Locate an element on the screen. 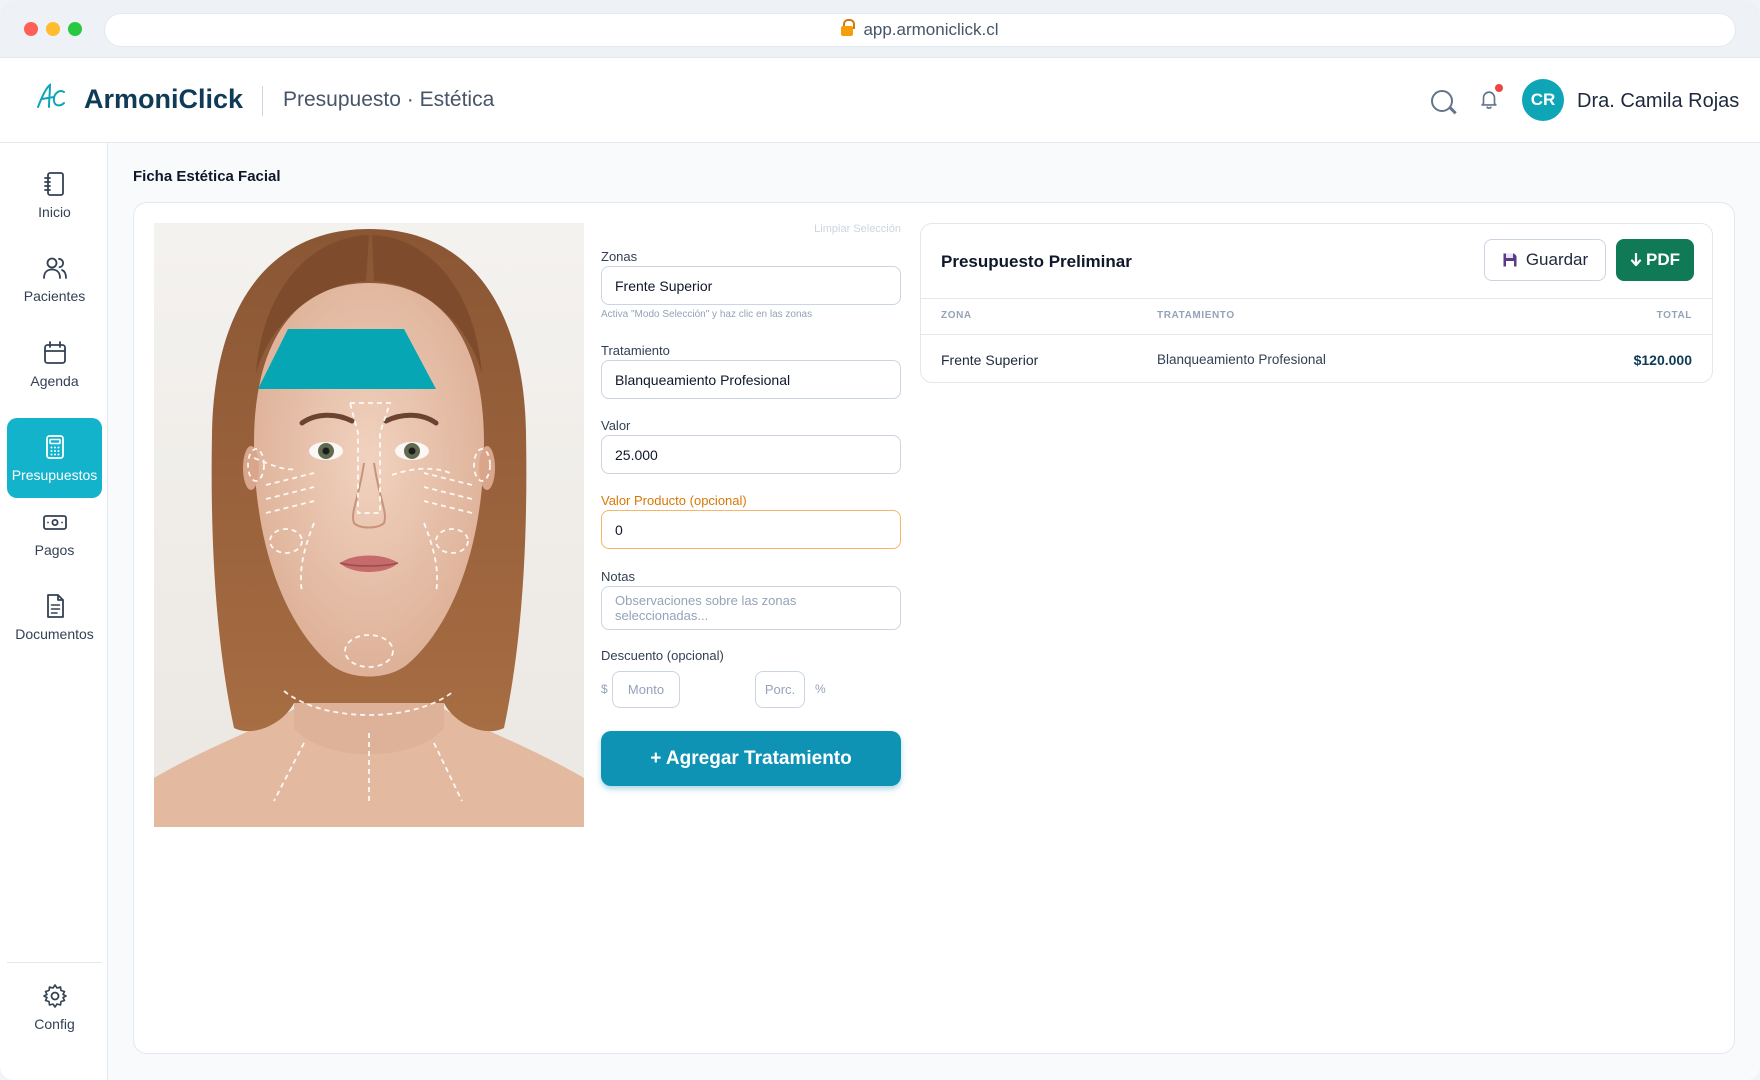  minimize-window-button is located at coordinates (53, 29).